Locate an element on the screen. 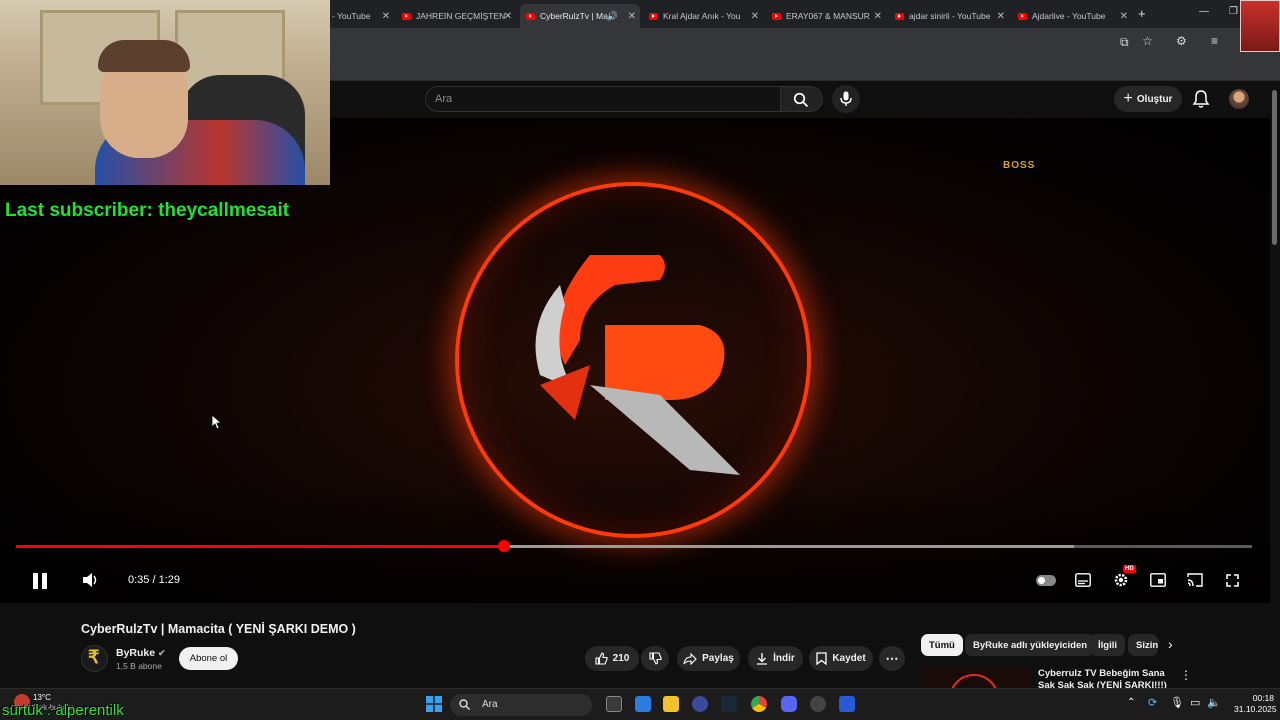 The height and width of the screenshot is (720, 1280). channel-name: ByRuke ✔ is located at coordinates (141, 653).